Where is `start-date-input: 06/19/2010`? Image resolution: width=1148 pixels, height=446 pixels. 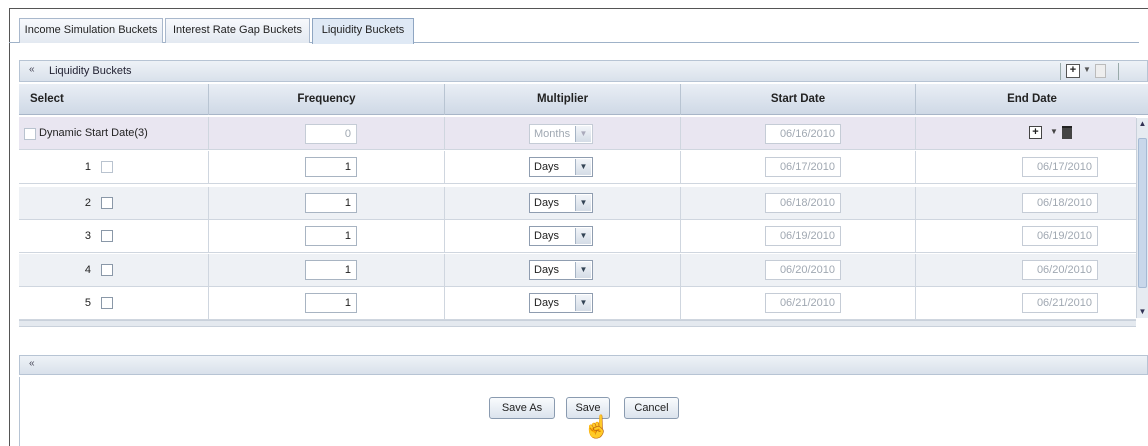
start-date-input: 06/19/2010 is located at coordinates (803, 236).